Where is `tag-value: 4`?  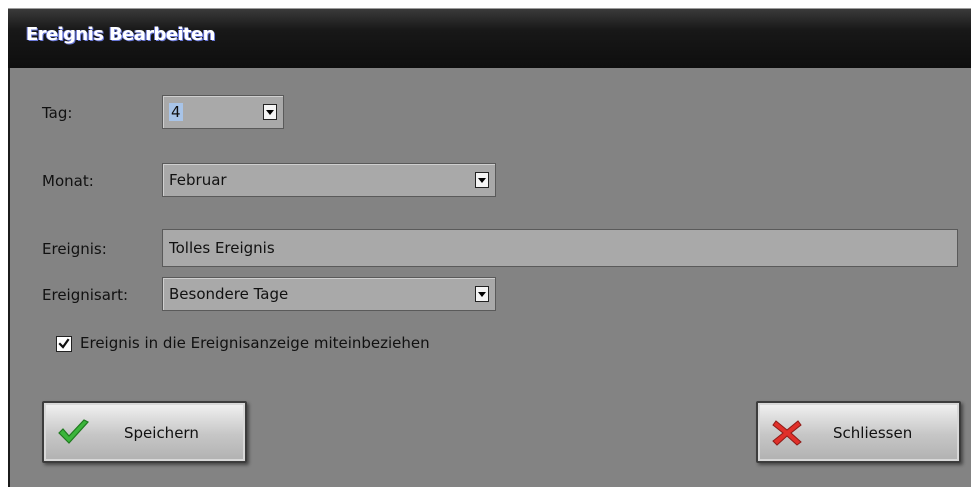
tag-value: 4 is located at coordinates (176, 112).